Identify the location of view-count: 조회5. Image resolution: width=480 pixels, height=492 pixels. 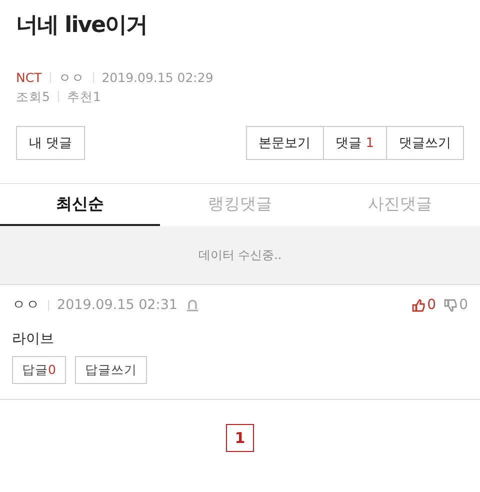
(33, 97).